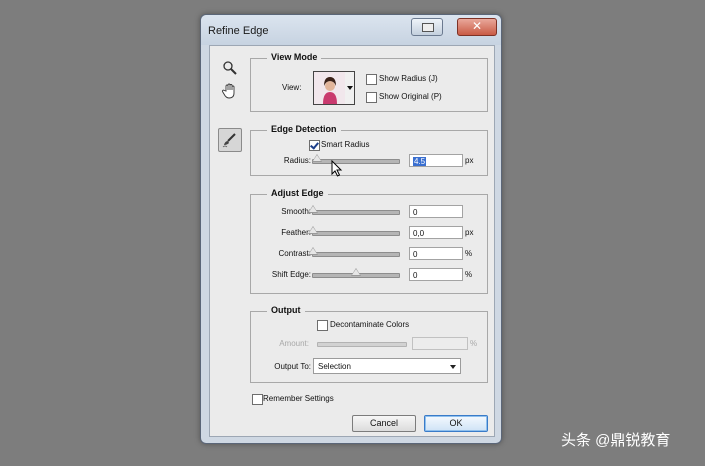 The height and width of the screenshot is (466, 705). I want to click on smooth-label: Smooth:, so click(296, 211).